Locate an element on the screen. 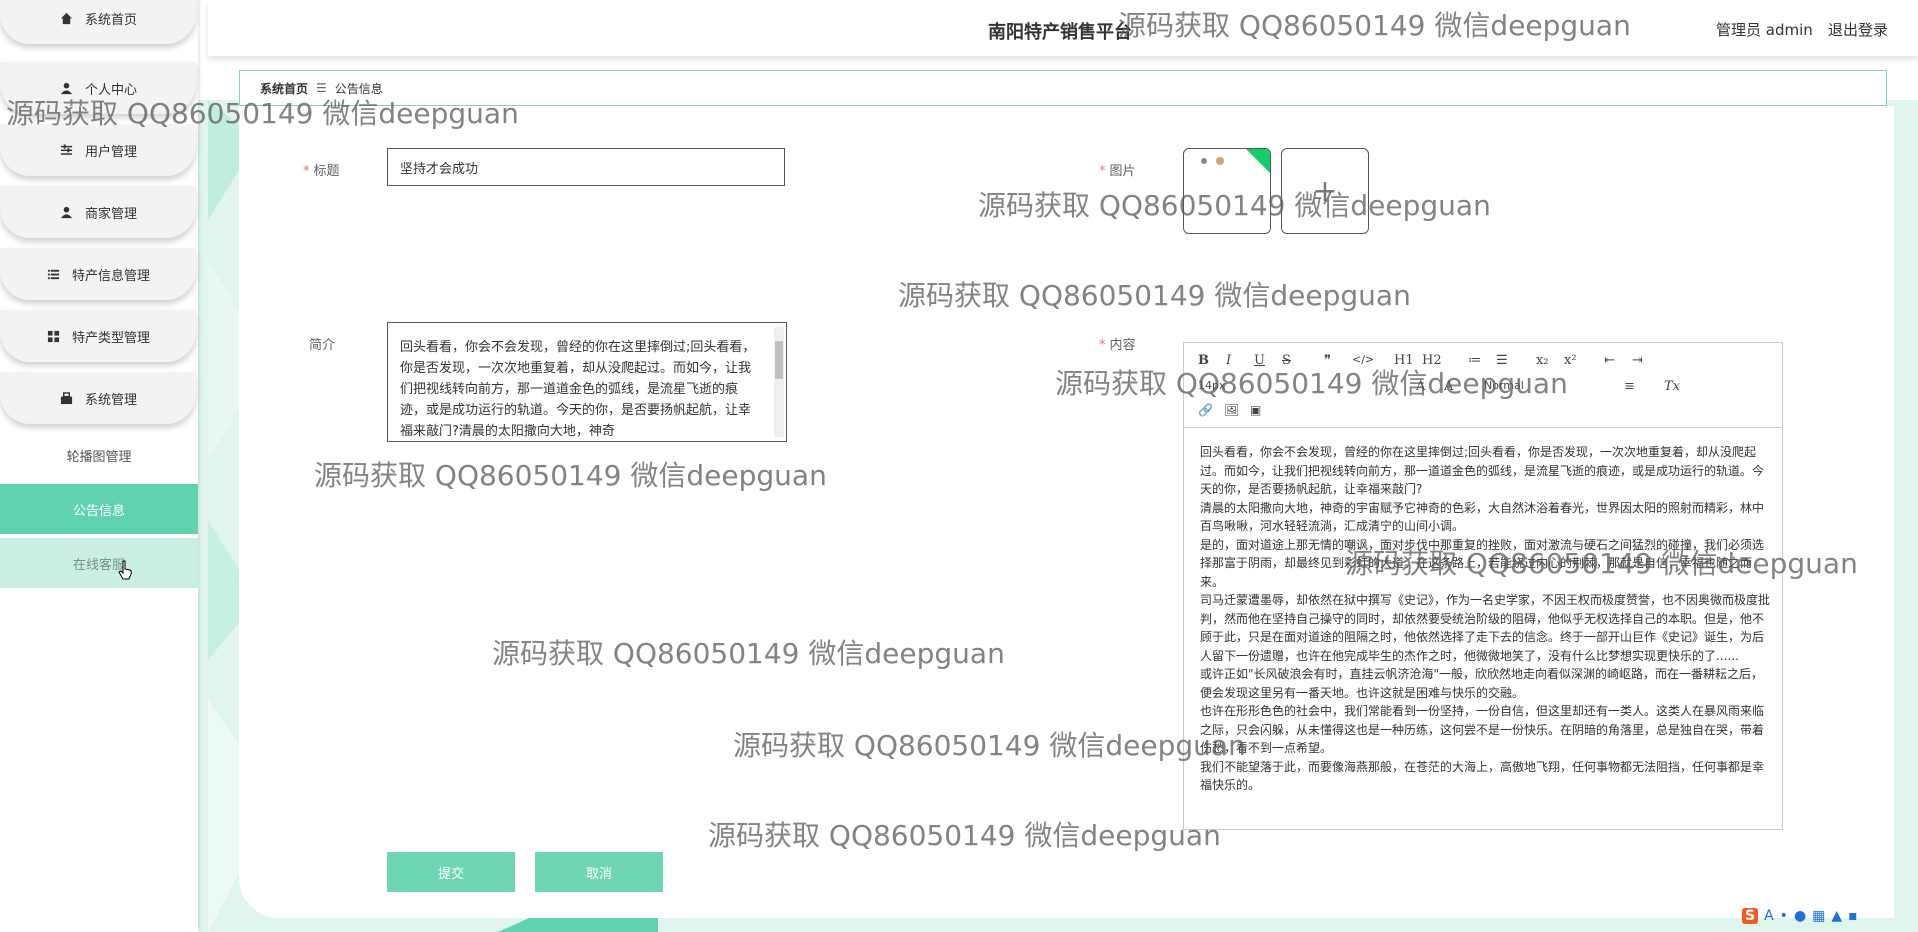 This screenshot has height=932, width=1918. sidebar-subitem-carousel: 轮播图管理 is located at coordinates (99, 455).